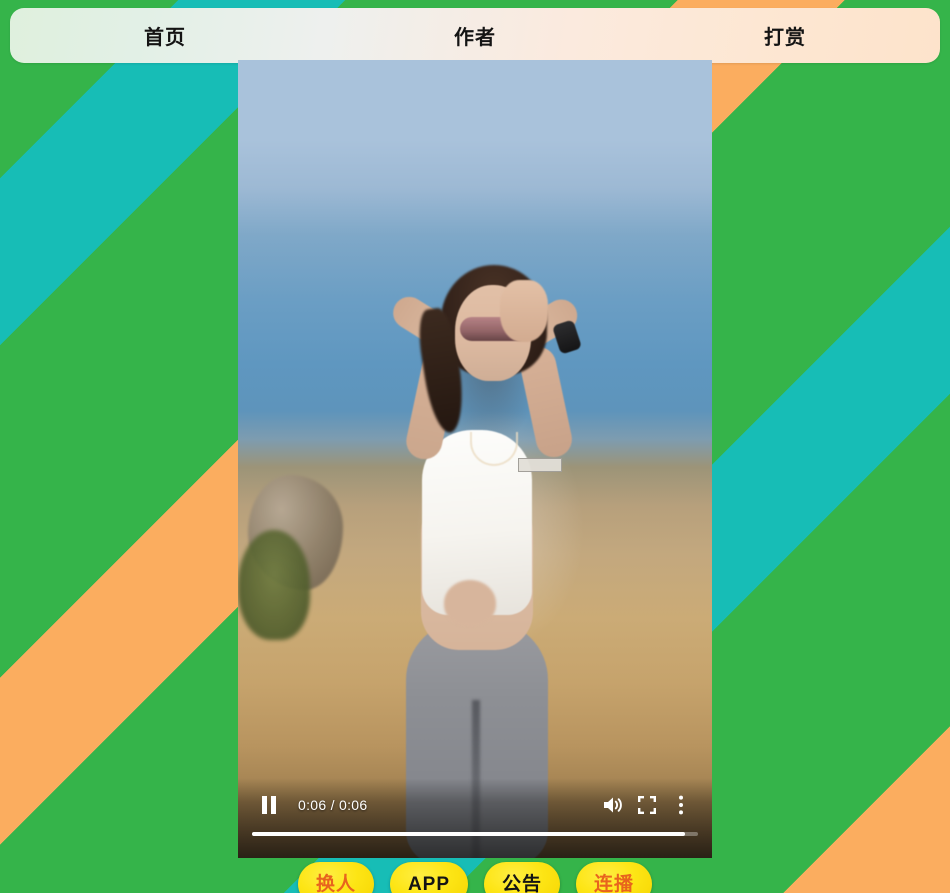  Describe the element at coordinates (269, 805) in the screenshot. I see `play-pause-button` at that location.